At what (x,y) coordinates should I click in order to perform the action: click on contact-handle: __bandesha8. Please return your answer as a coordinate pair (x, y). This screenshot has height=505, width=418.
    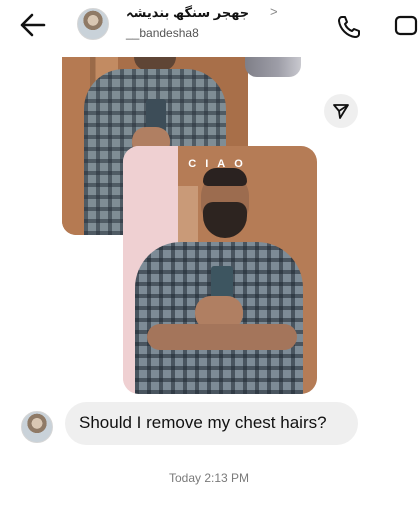
    Looking at the image, I should click on (162, 33).